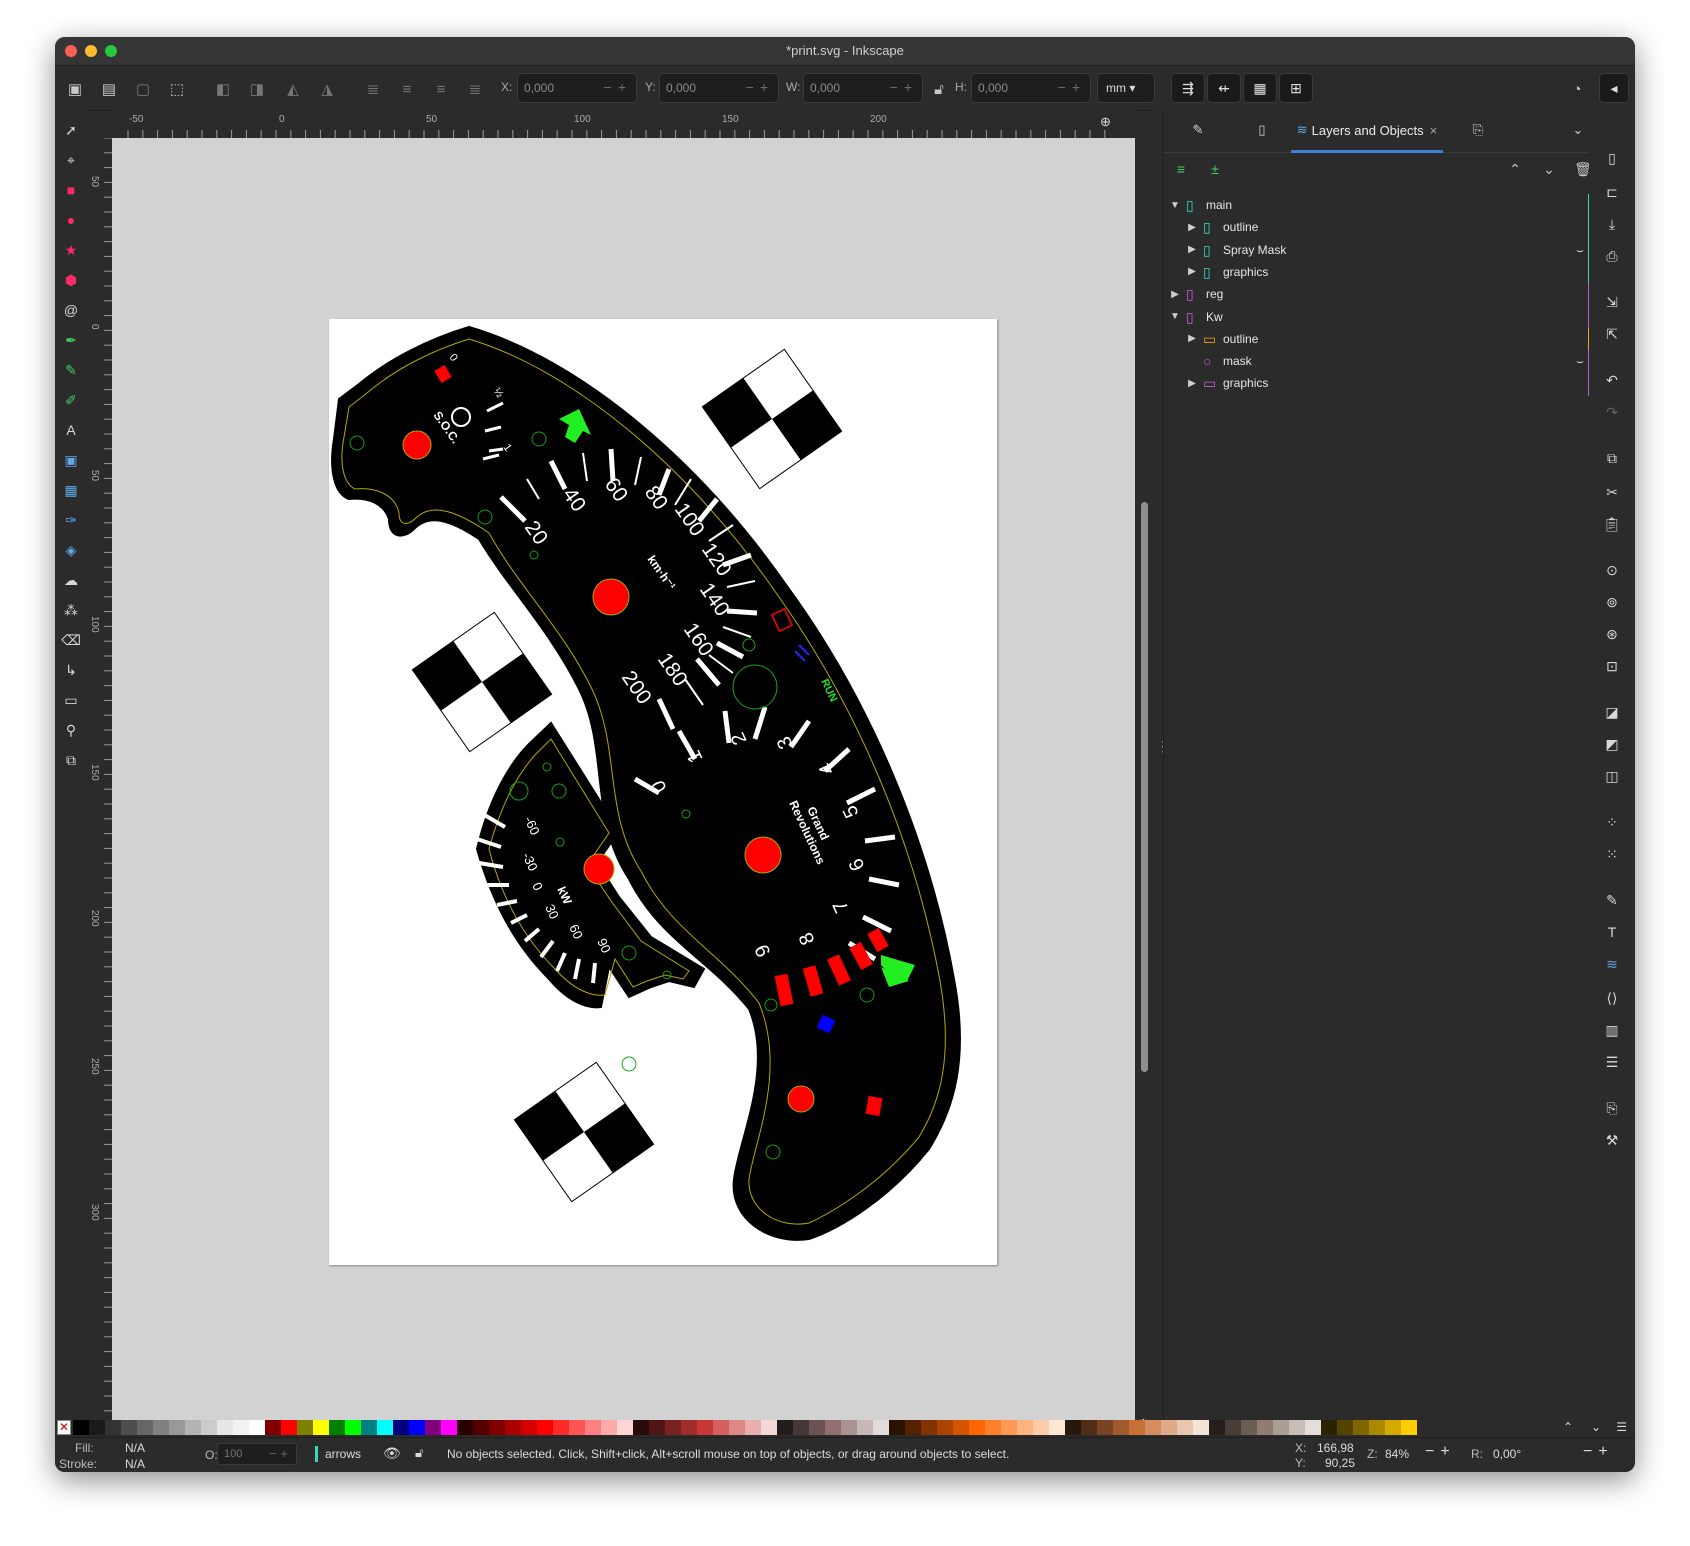 This screenshot has height=1546, width=1690. What do you see at coordinates (71, 670) in the screenshot?
I see `connector-tool-icon: ↳` at bounding box center [71, 670].